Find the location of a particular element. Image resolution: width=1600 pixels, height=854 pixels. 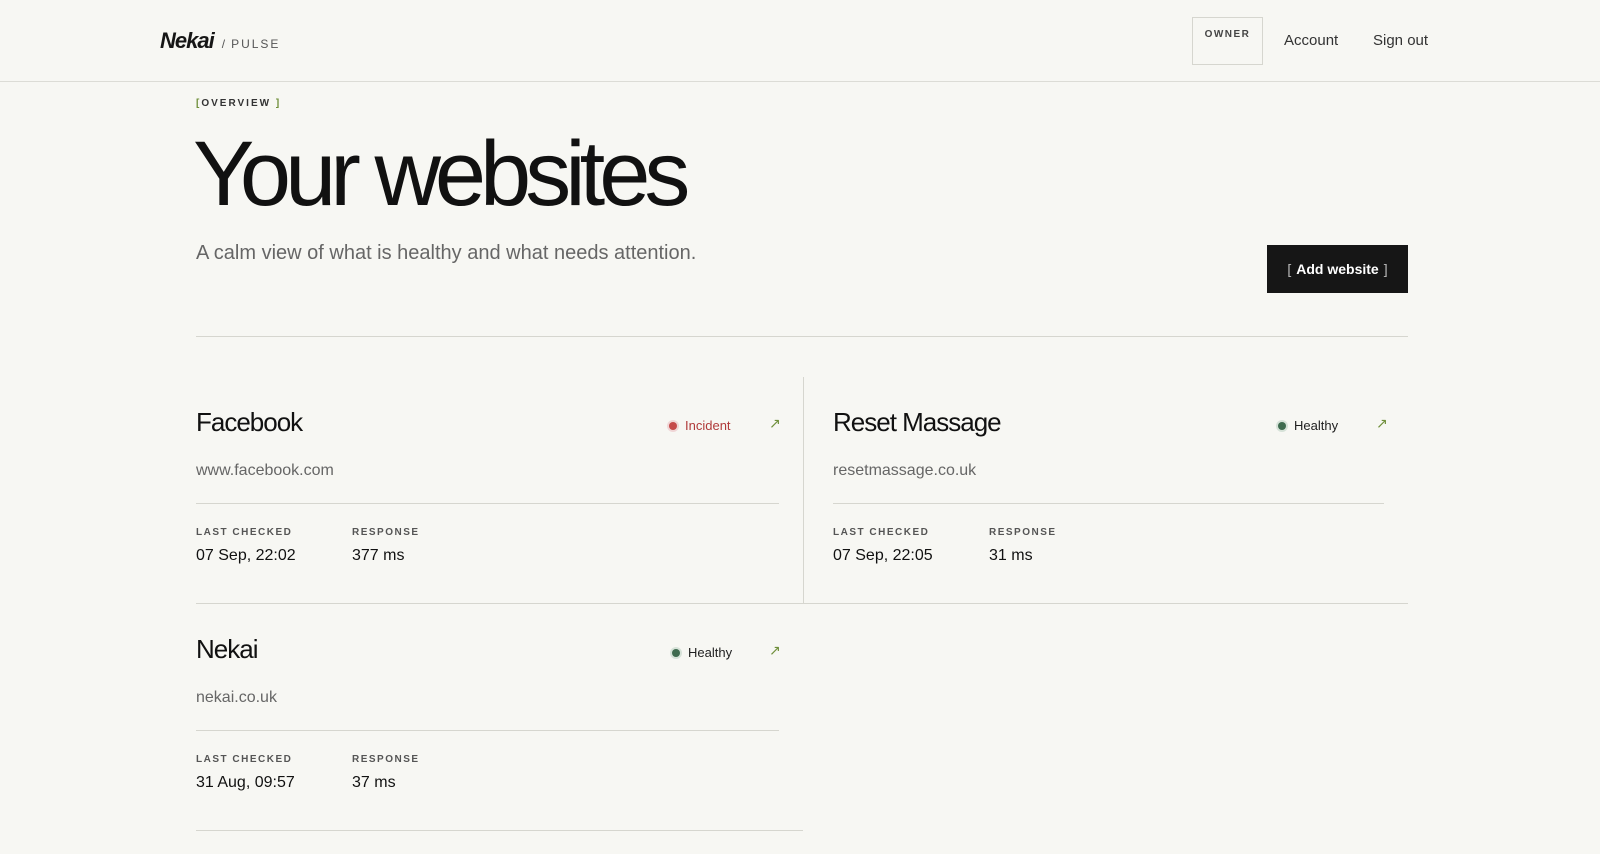

website-name: Nekai is located at coordinates (227, 649).